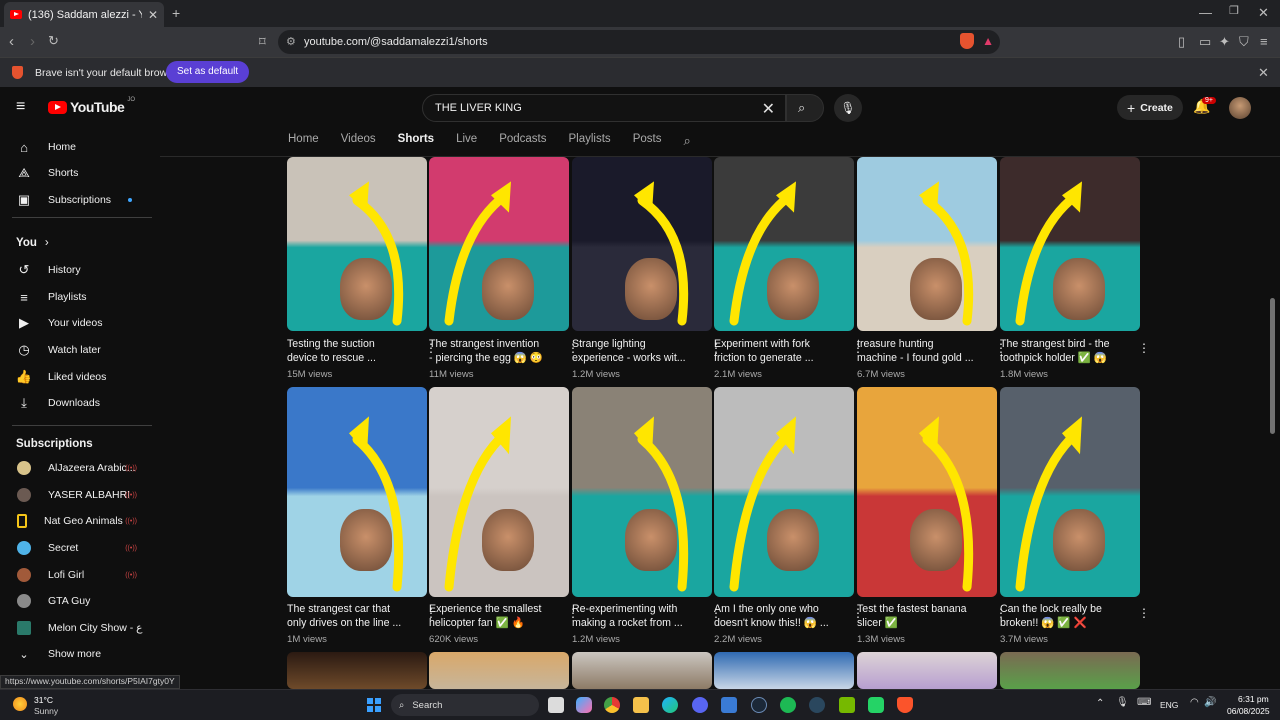 Image resolution: width=1280 pixels, height=720 pixels. What do you see at coordinates (700, 705) in the screenshot?
I see `discord-icon` at bounding box center [700, 705].